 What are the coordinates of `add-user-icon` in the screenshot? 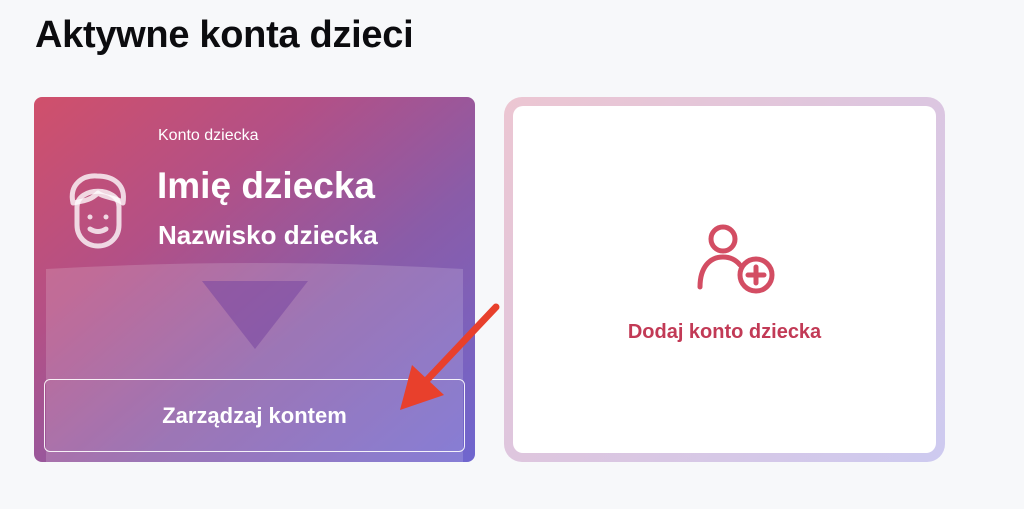 It's located at (736, 259).